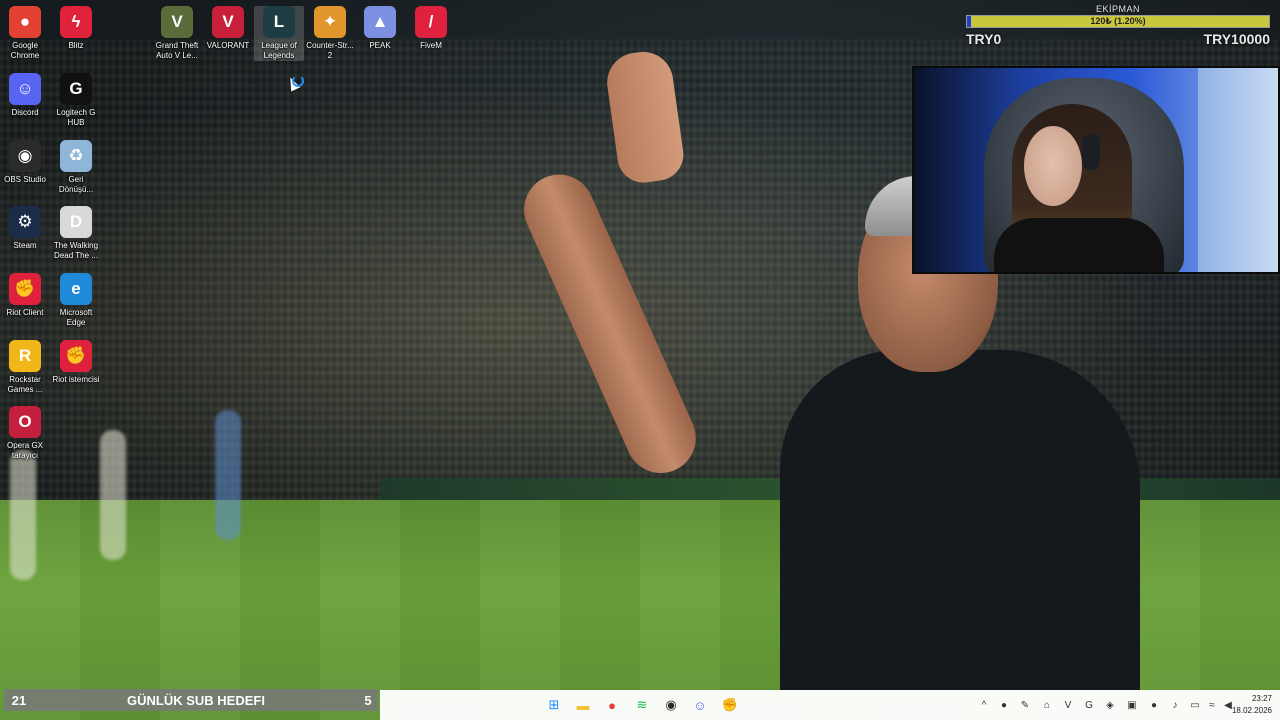 The width and height of the screenshot is (1280, 720). I want to click on webcam-overlay, so click(1096, 170).